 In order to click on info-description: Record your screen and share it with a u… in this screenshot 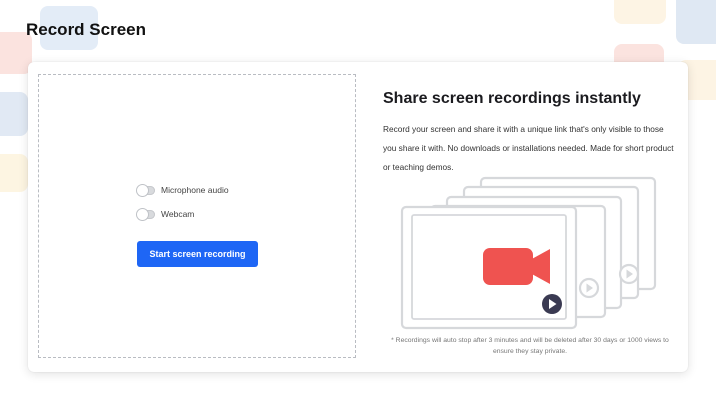, I will do `click(528, 148)`.